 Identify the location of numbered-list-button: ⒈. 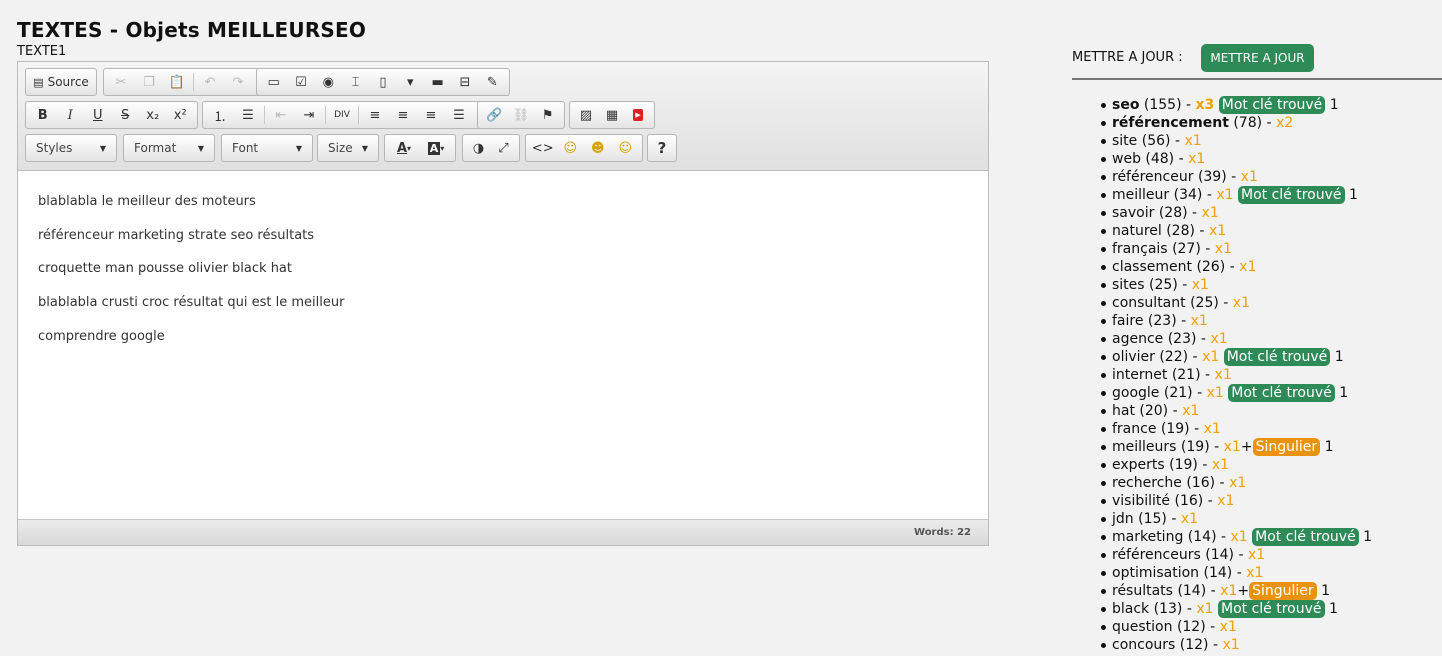
(220, 115).